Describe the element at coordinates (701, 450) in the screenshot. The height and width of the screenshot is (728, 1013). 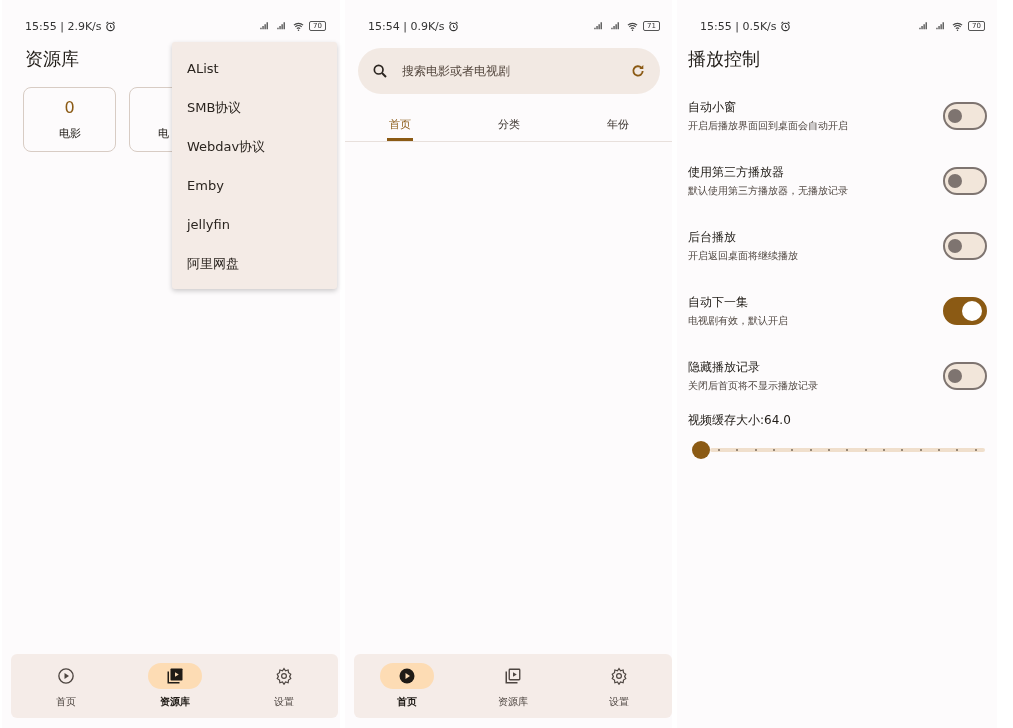
I see `slider-thumb` at that location.